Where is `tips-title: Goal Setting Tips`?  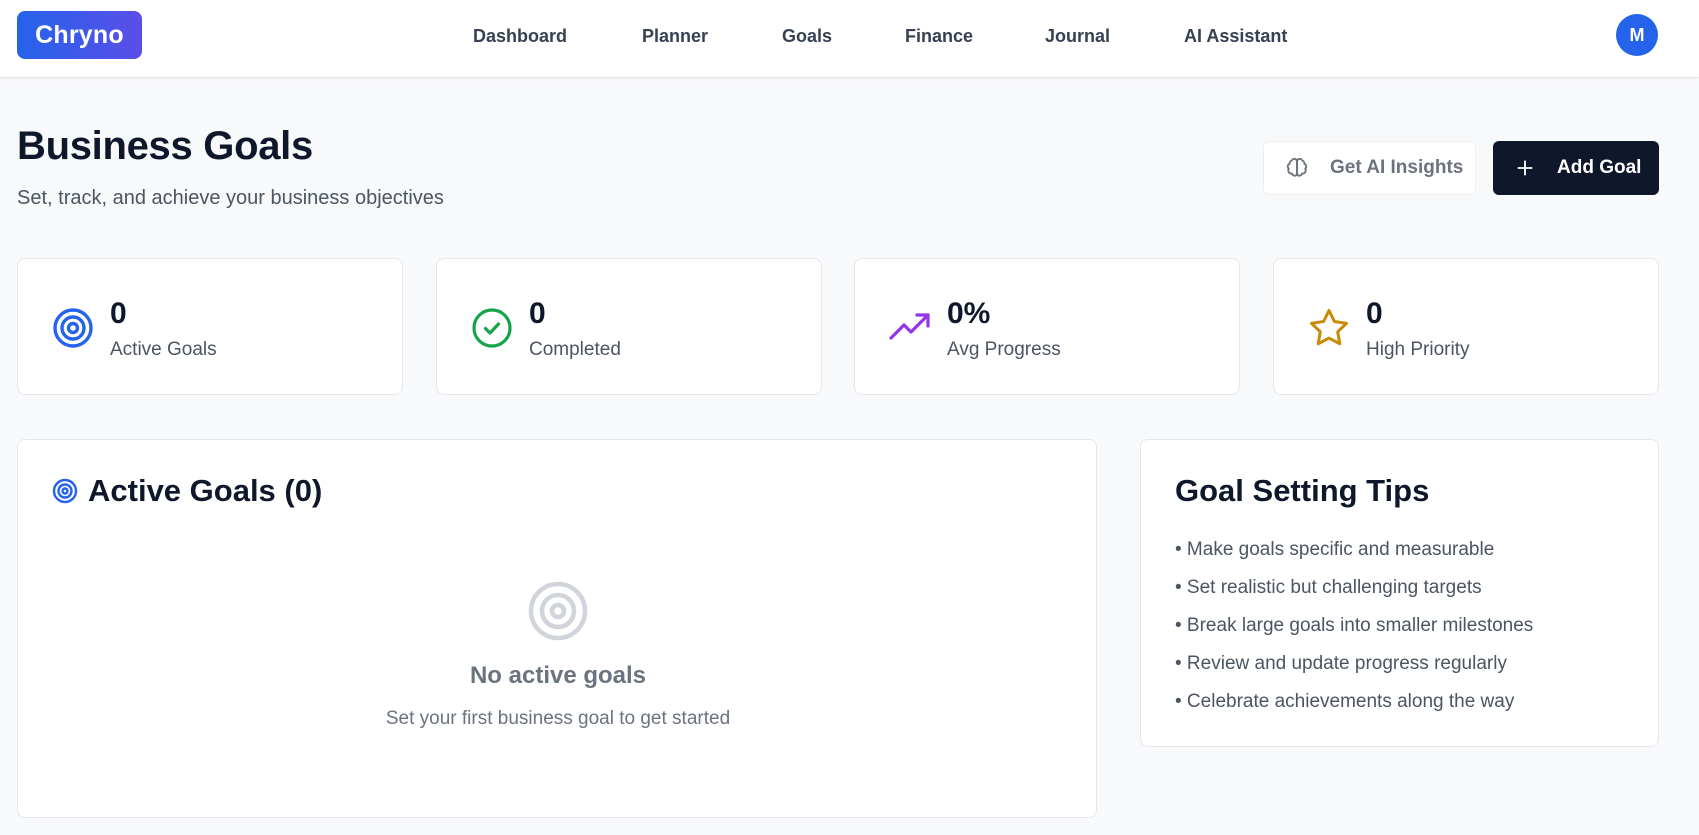
tips-title: Goal Setting Tips is located at coordinates (1302, 490).